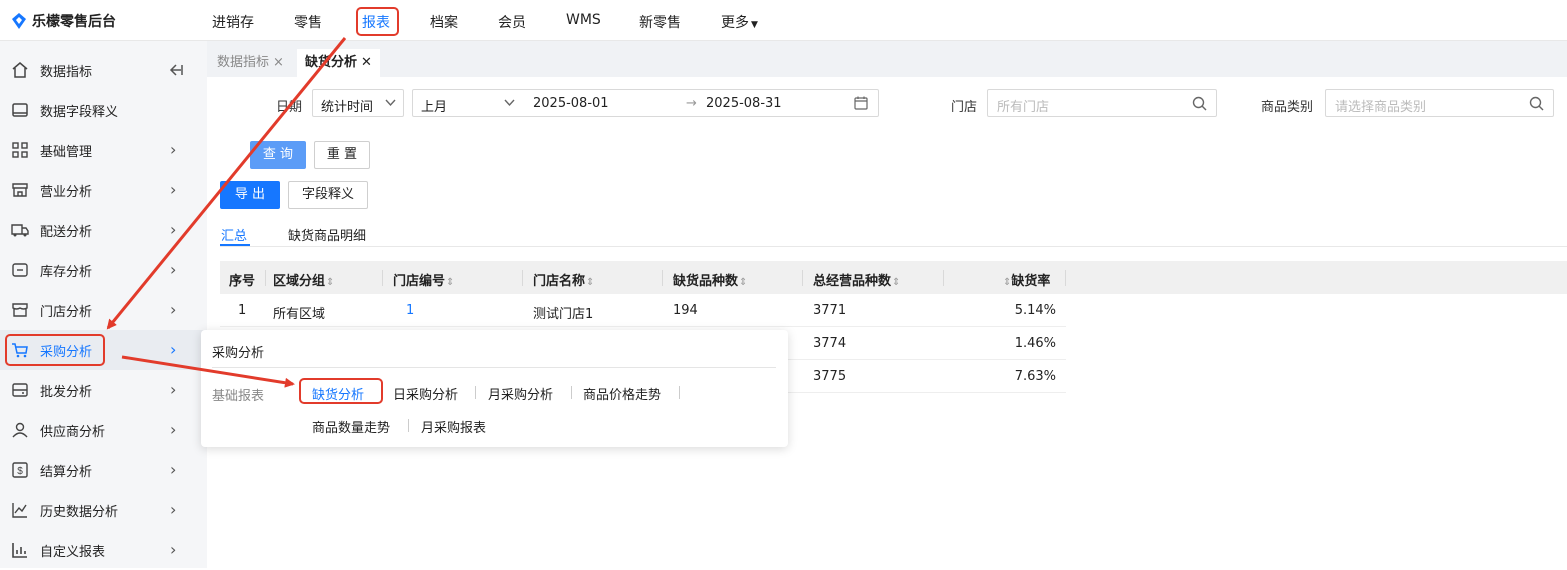 The height and width of the screenshot is (570, 1567). Describe the element at coordinates (66, 192) in the screenshot. I see `sidebar-item-label: 营业分析` at that location.